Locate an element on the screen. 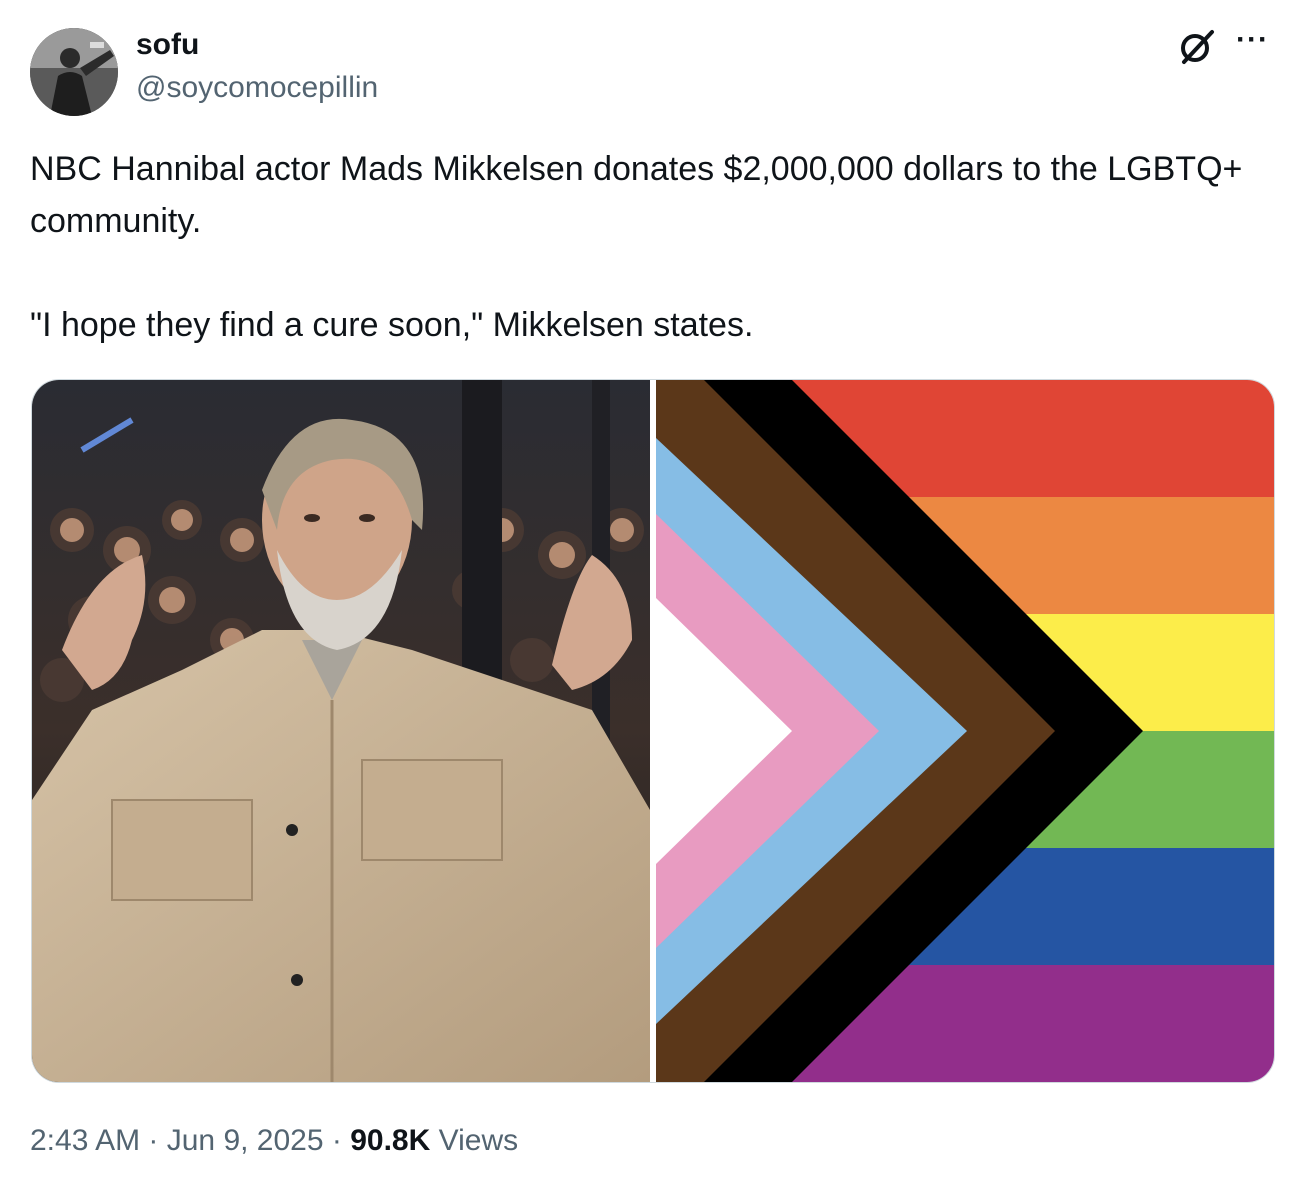 This screenshot has width=1304, height=1188. views-label: Views is located at coordinates (478, 1140).